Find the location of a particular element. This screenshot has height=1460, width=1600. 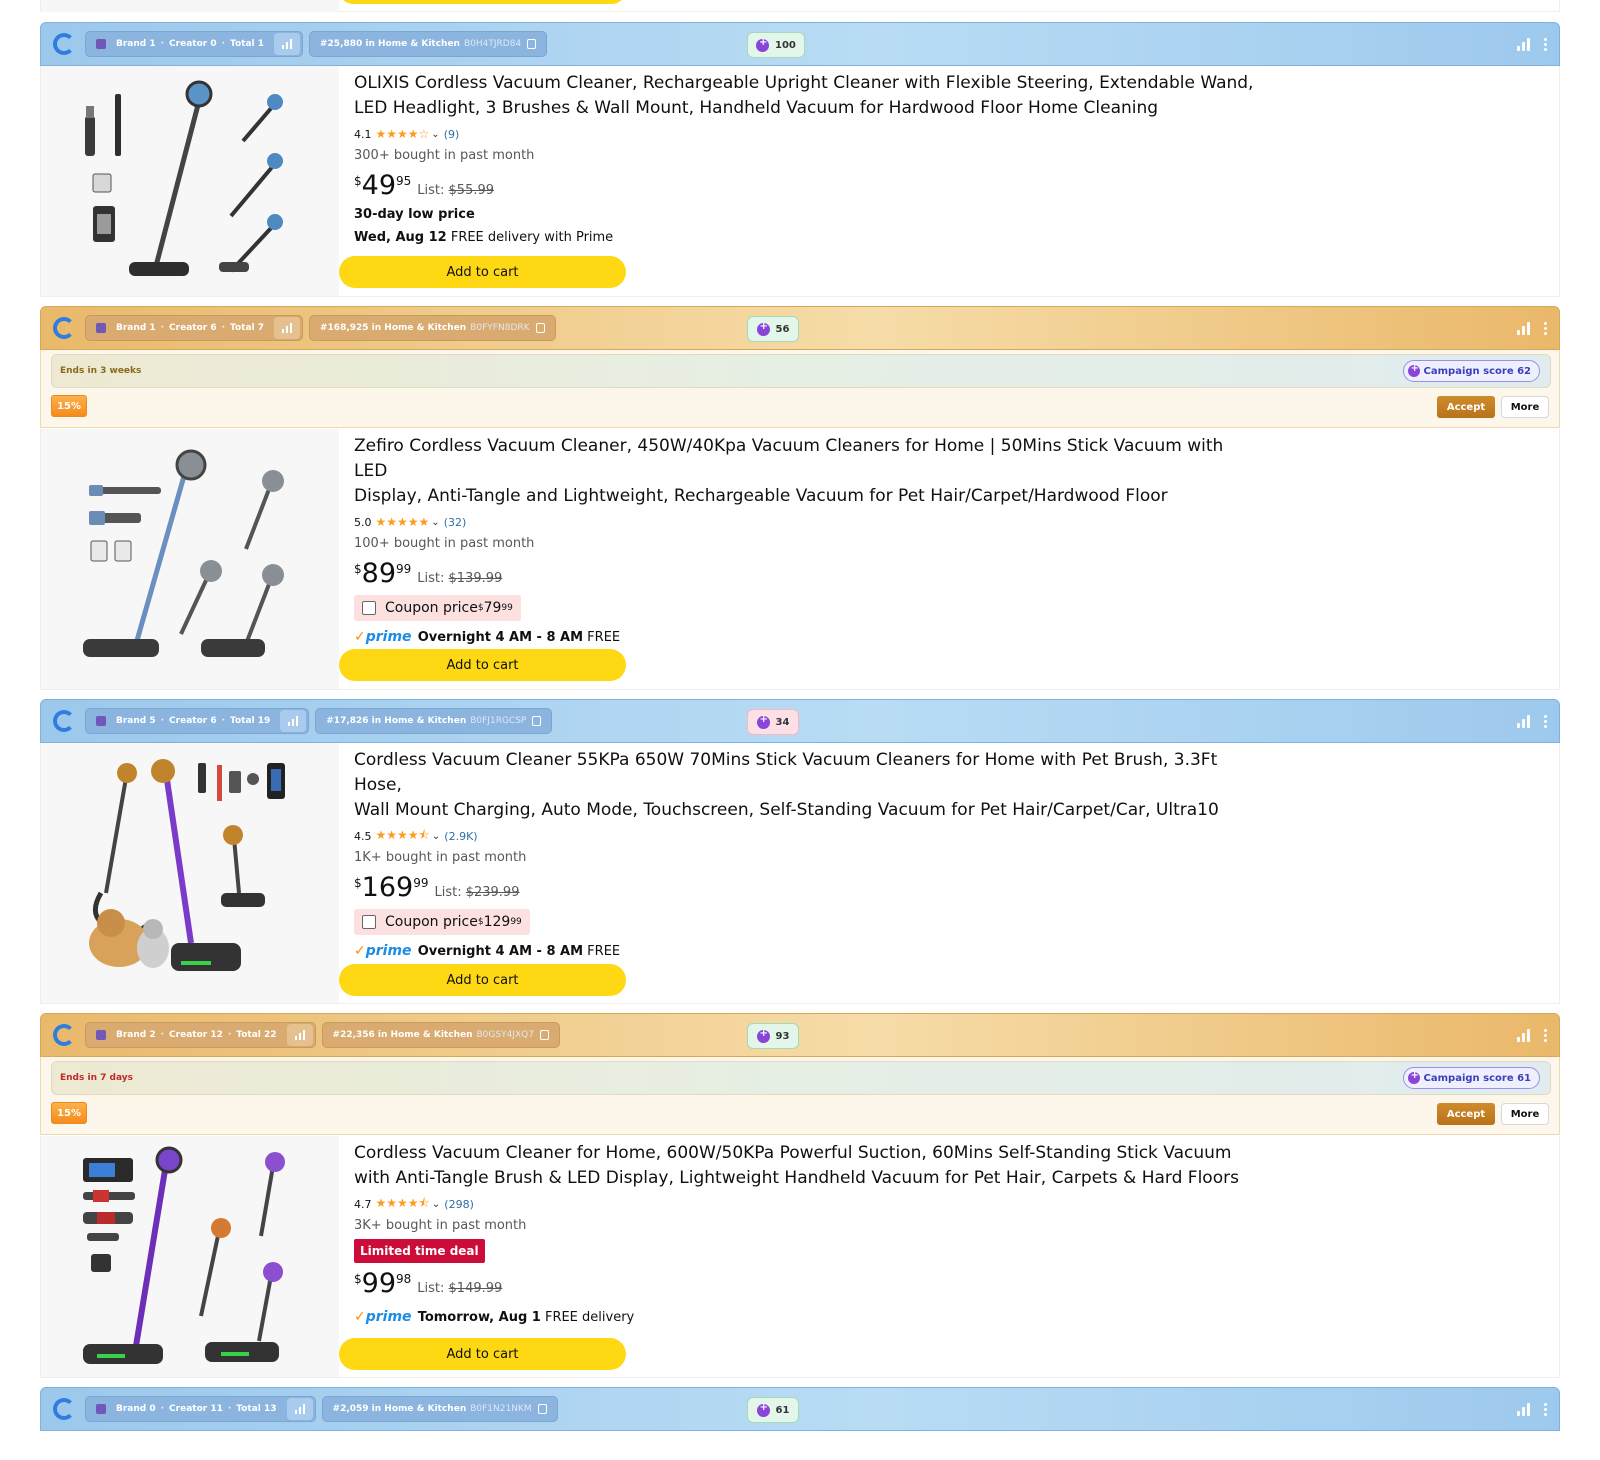

score-badge: 56 is located at coordinates (773, 329).